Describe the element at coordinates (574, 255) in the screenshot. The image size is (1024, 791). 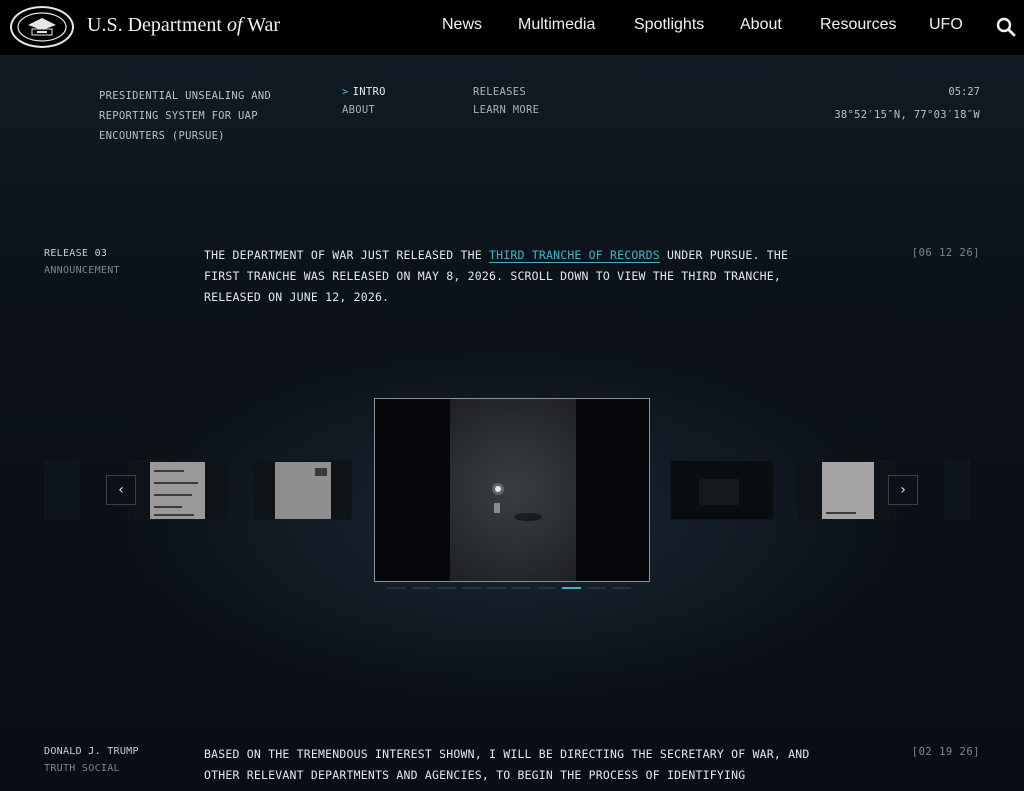
I see `third-tranche-link: THIRD TRANCHE OF RECORDS` at that location.